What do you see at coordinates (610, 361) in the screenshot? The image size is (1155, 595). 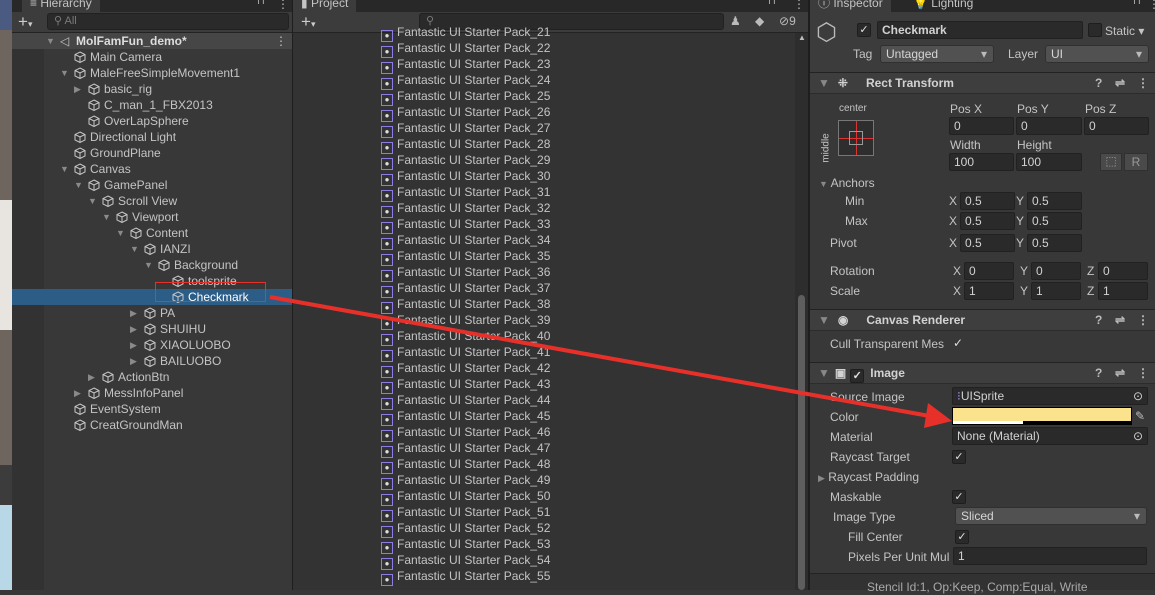 I see `annotation-arrow` at bounding box center [610, 361].